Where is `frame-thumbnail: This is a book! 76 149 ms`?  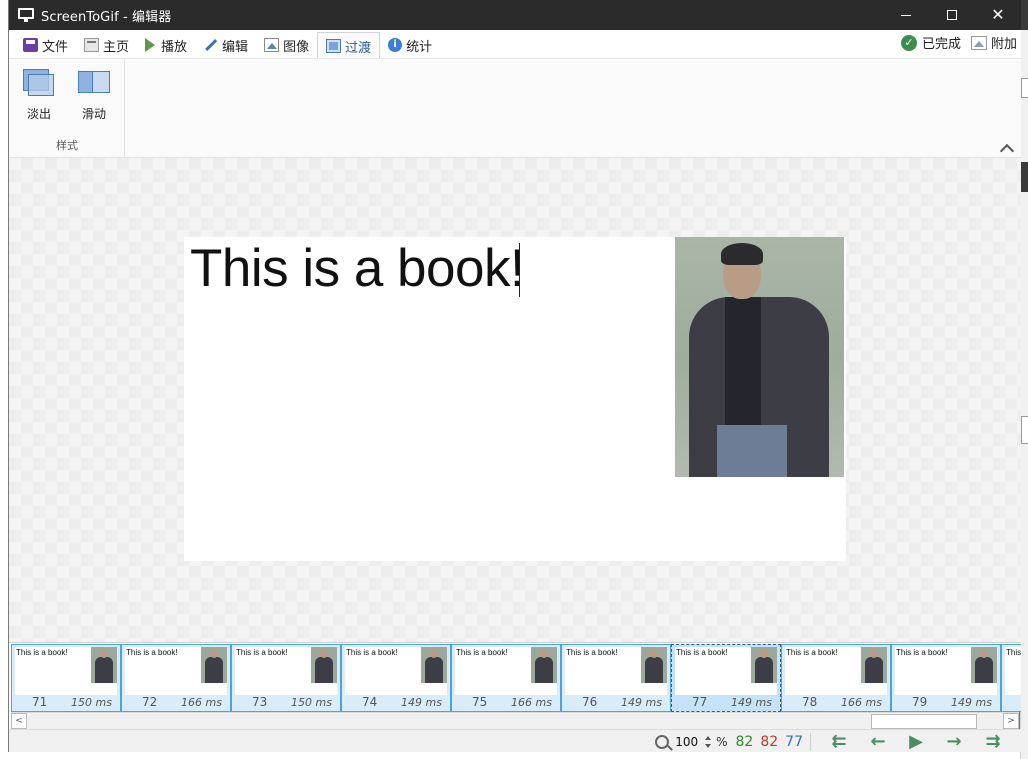 frame-thumbnail: This is a book! 76 149 ms is located at coordinates (616, 678).